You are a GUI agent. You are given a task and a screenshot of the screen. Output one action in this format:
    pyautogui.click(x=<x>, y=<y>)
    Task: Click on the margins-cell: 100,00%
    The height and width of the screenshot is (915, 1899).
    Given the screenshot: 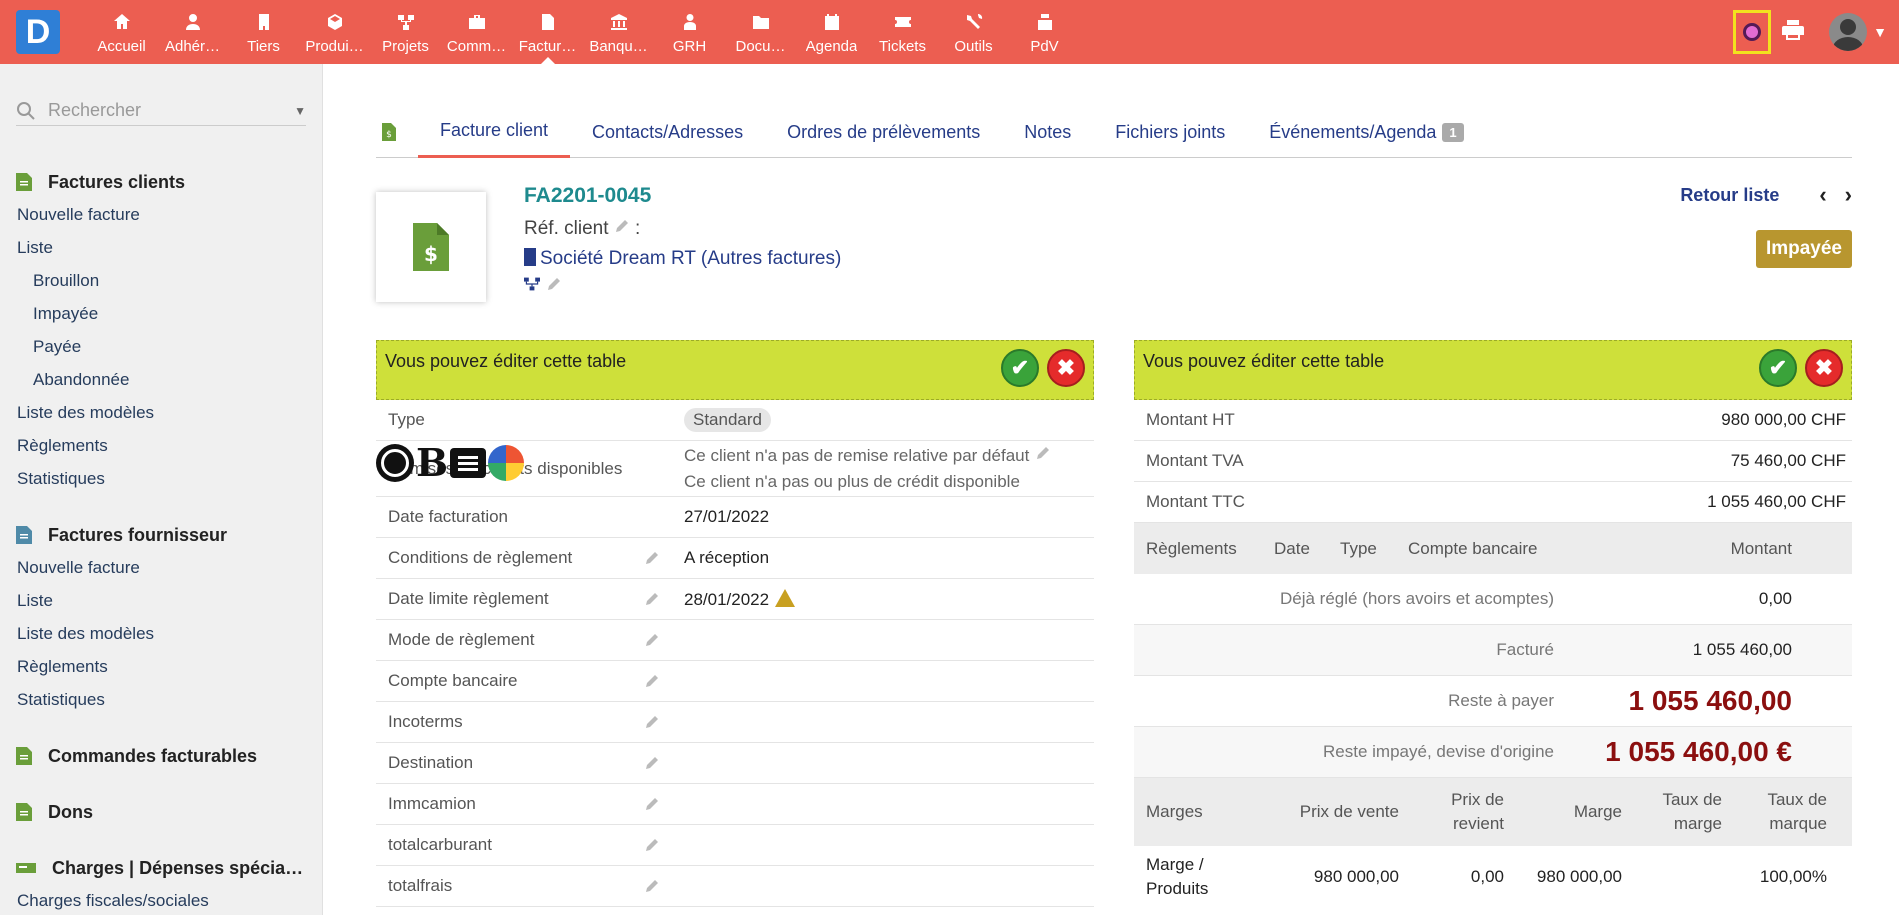 What is the action you would take?
    pyautogui.click(x=1793, y=876)
    